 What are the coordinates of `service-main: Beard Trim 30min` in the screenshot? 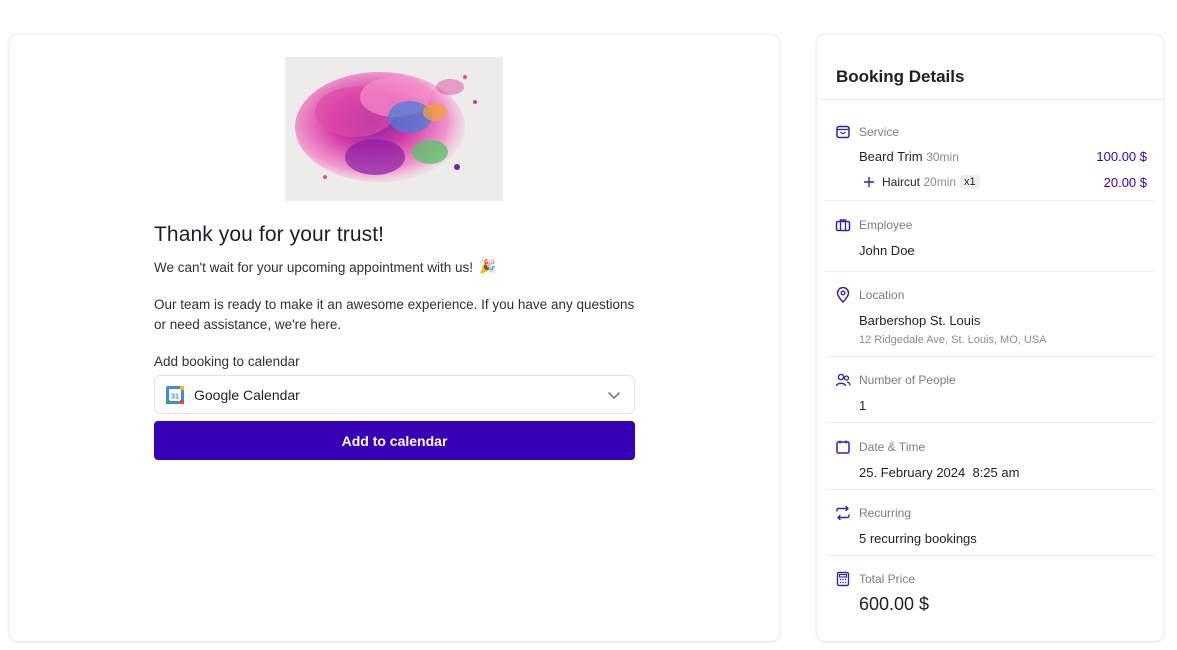 It's located at (909, 156).